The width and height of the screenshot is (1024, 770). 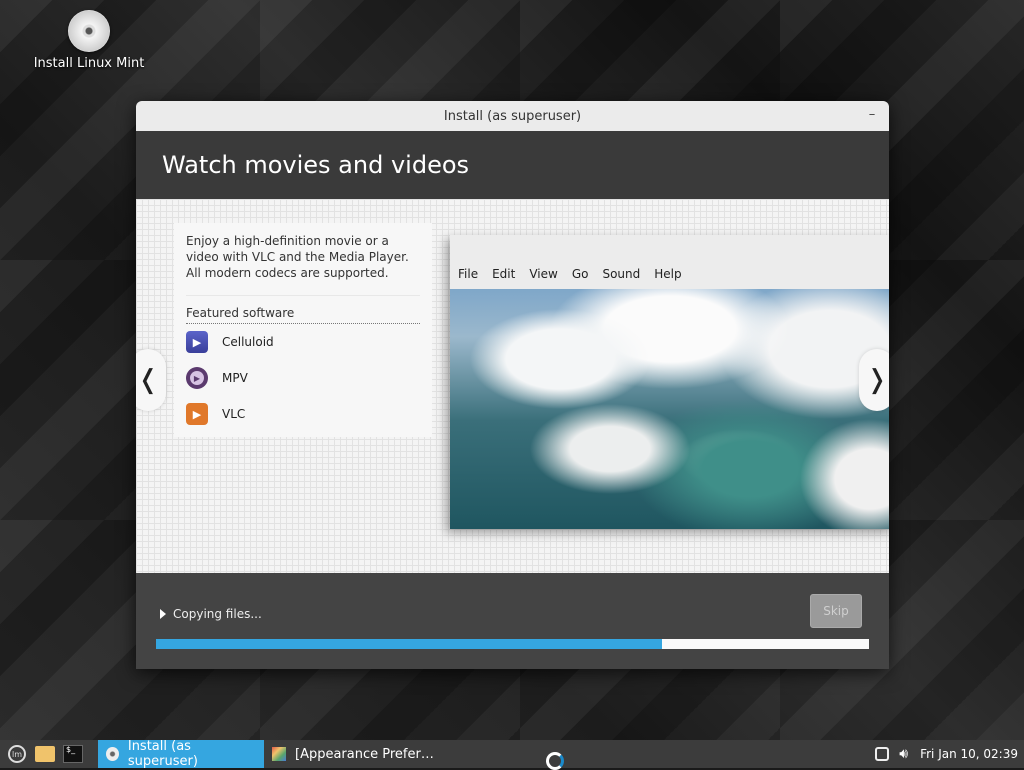 I want to click on software-name: MPV, so click(x=235, y=378).